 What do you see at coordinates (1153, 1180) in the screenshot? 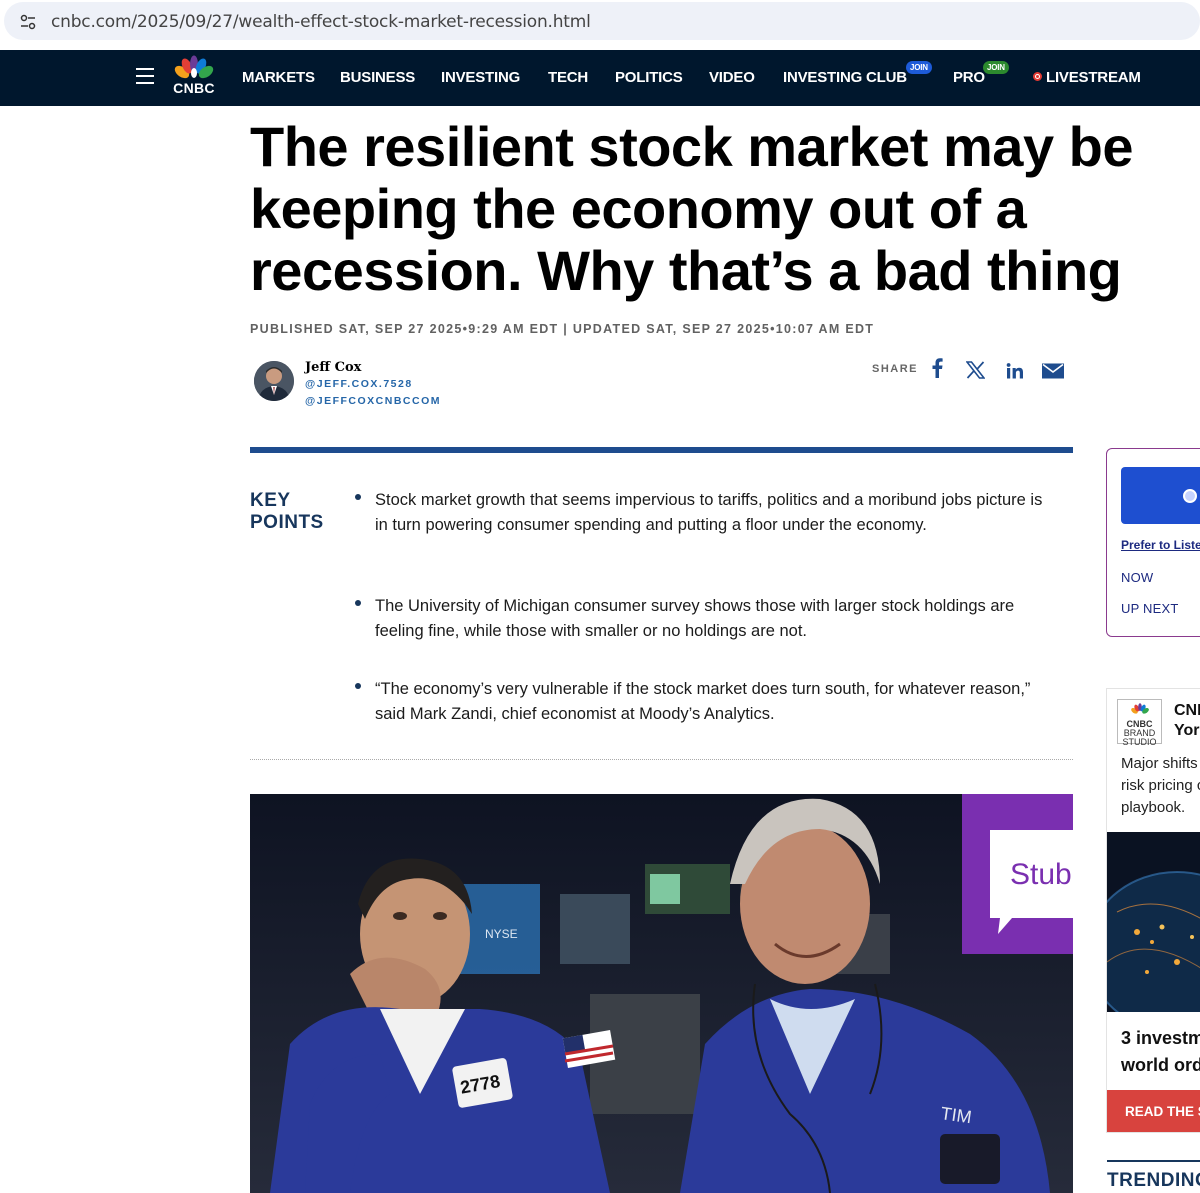
I see `trending-heading: TRENDING` at bounding box center [1153, 1180].